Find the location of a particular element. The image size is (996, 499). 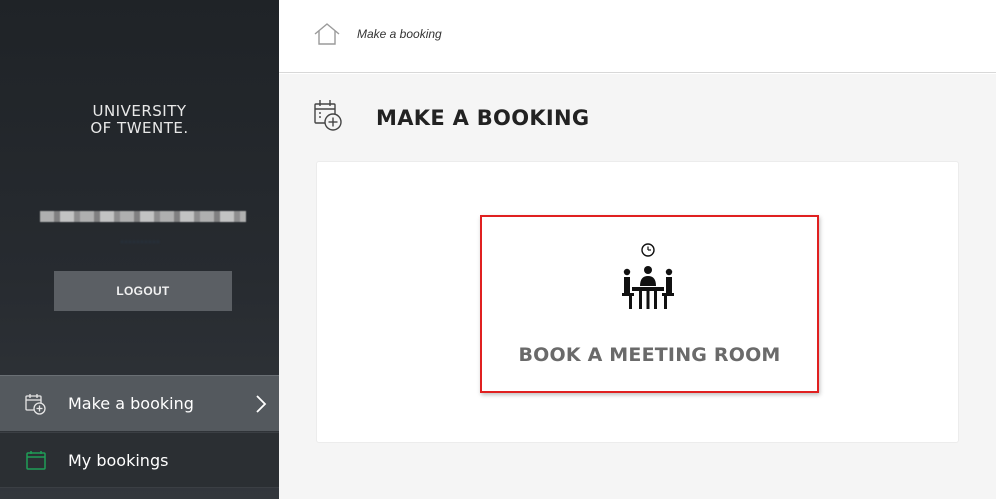

sidebar-item-label: My bookings is located at coordinates (118, 460).